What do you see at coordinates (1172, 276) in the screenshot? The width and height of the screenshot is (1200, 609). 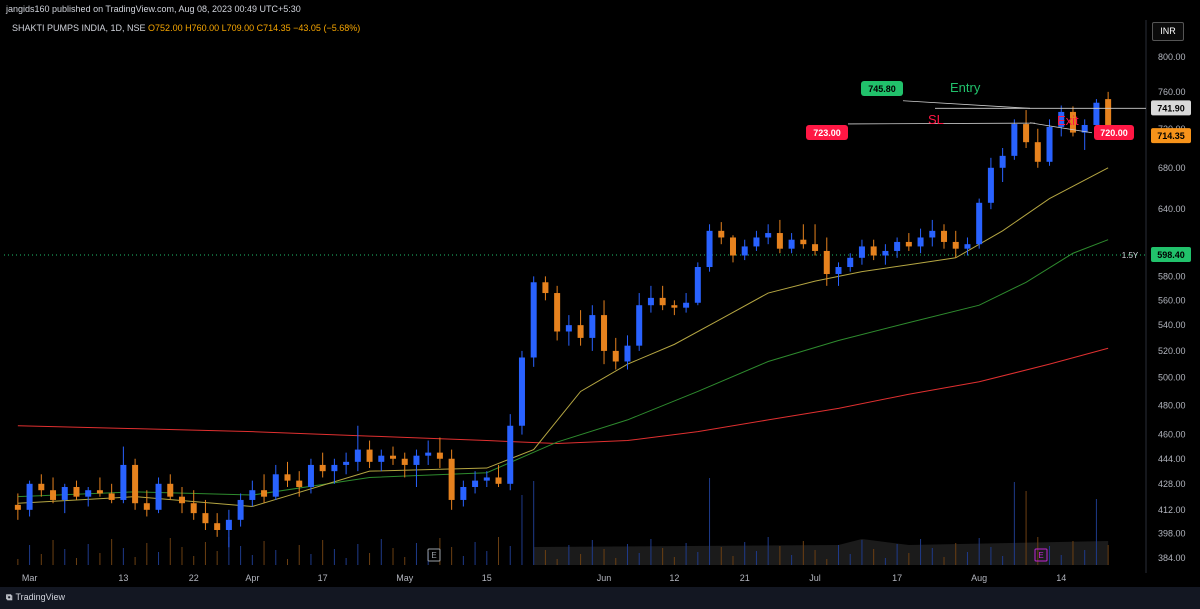 I see `y-tick-label: 580.00` at bounding box center [1172, 276].